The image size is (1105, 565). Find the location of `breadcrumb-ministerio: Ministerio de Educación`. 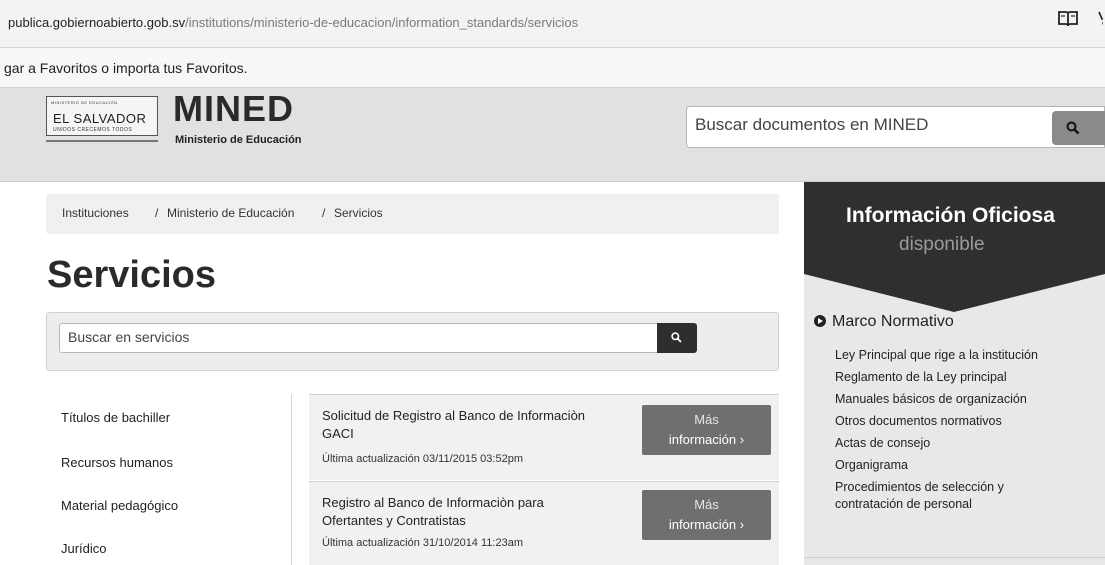

breadcrumb-ministerio: Ministerio de Educación is located at coordinates (230, 213).